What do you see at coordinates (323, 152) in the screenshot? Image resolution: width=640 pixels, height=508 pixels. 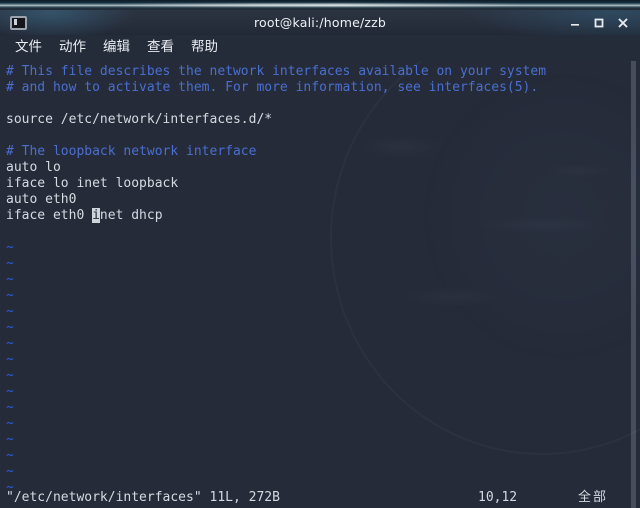 I see `buffer-line: # The loopback network interface` at bounding box center [323, 152].